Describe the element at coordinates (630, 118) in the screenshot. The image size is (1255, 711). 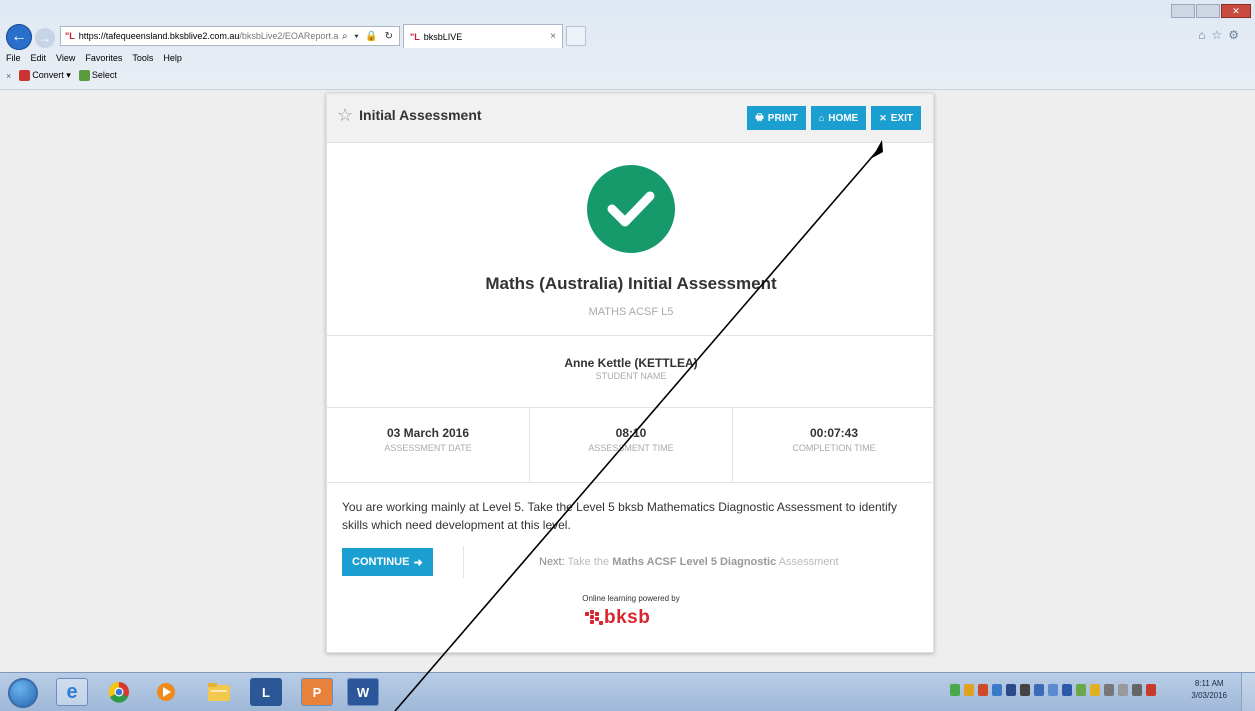
I see `card-header: ☆ Initial Assessment 🖶 PRINT ⌂ HOME ✕ EXIT` at that location.